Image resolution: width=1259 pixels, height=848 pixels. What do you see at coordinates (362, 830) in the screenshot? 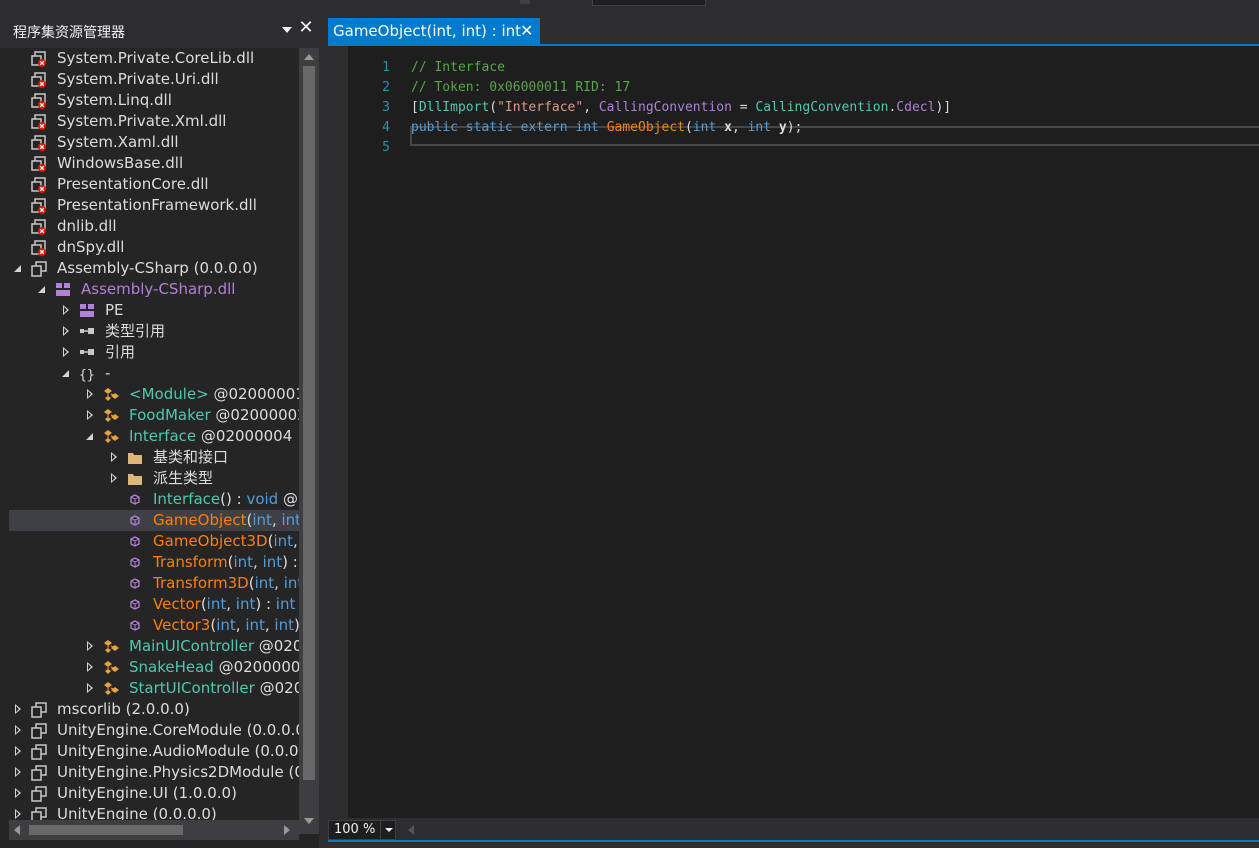
I see `zoom-selector: 100 %` at bounding box center [362, 830].